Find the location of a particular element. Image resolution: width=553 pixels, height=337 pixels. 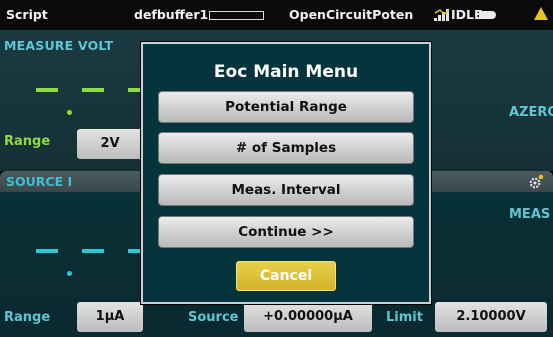

source-value-label: Source is located at coordinates (213, 317).